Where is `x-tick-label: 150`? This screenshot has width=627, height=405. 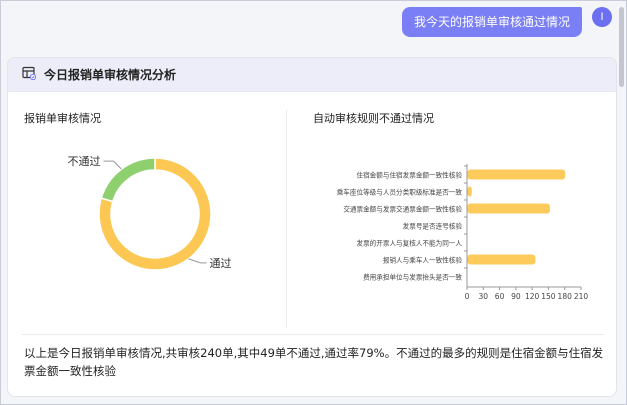 x-tick-label: 150 is located at coordinates (548, 296).